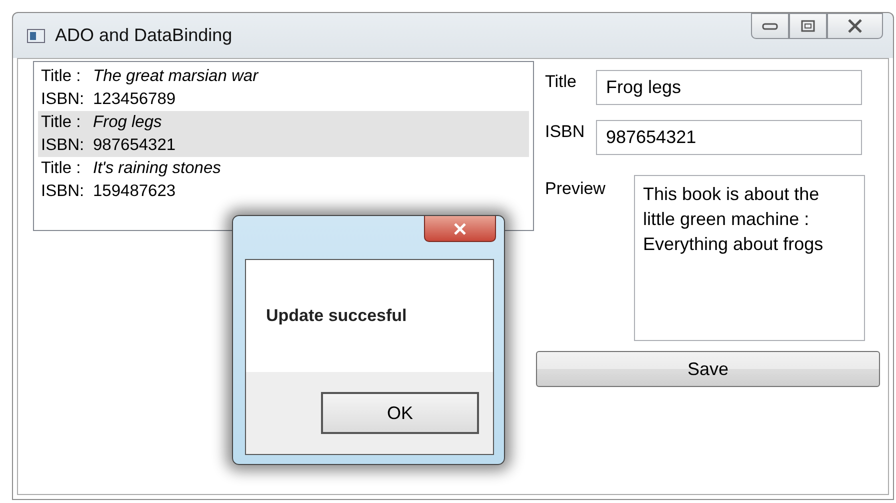  What do you see at coordinates (400, 413) in the screenshot?
I see `ok-button: OK` at bounding box center [400, 413].